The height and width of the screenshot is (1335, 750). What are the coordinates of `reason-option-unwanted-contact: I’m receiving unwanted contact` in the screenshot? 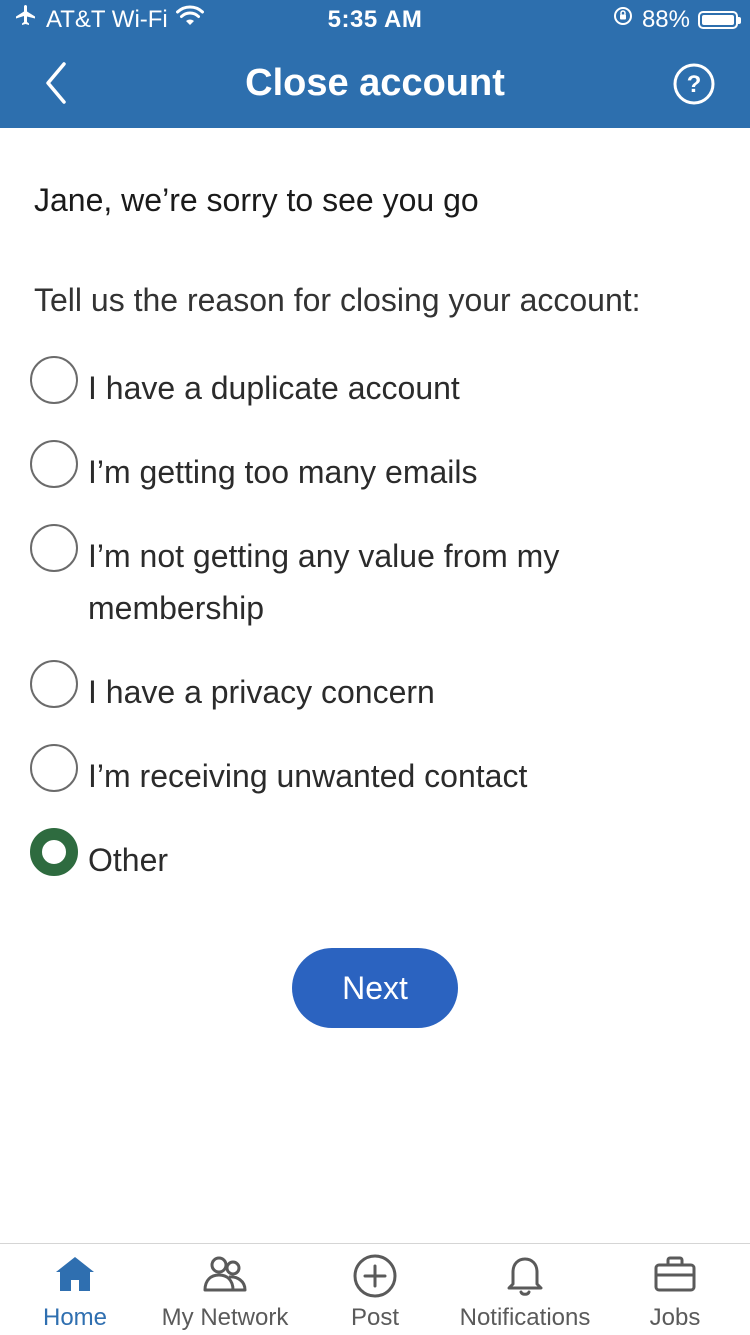 It's located at (375, 770).